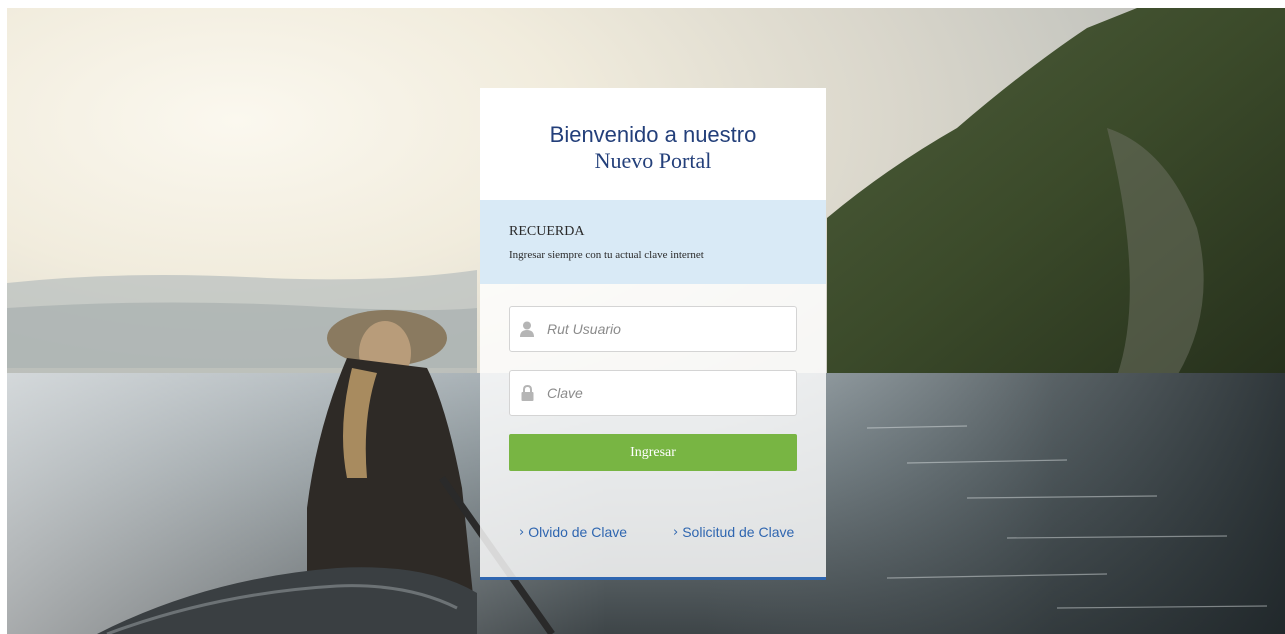 This screenshot has width=1285, height=634. Describe the element at coordinates (653, 452) in the screenshot. I see `login-button: Ingresar` at that location.